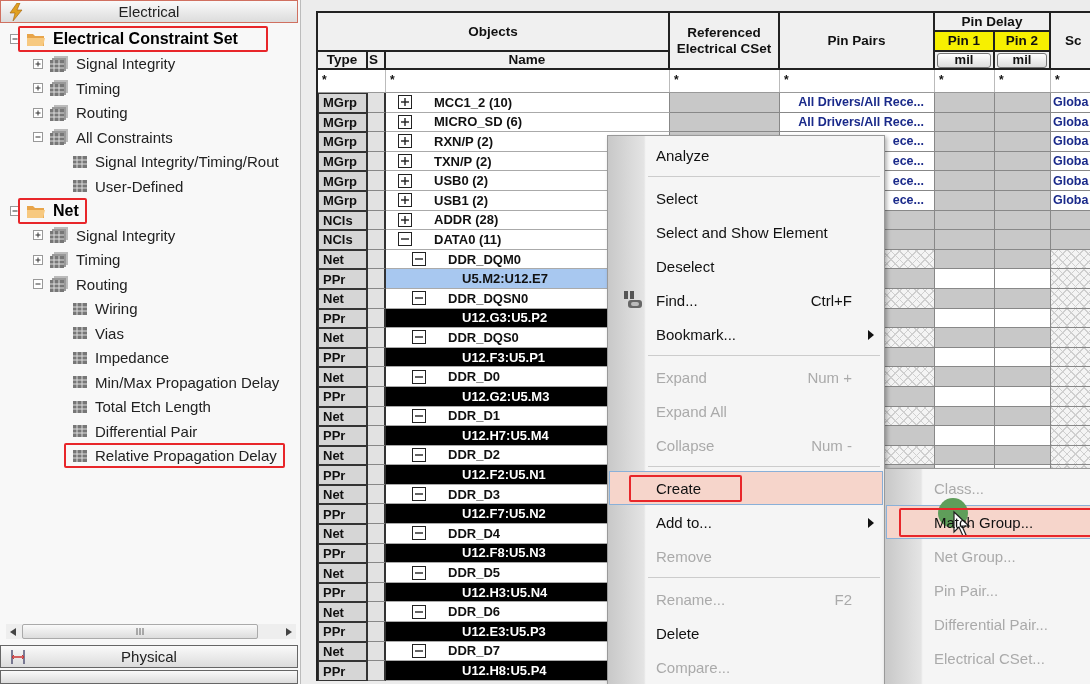 This screenshot has height=684, width=1090. I want to click on table-cell: MCC1_2 (10), so click(528, 103).